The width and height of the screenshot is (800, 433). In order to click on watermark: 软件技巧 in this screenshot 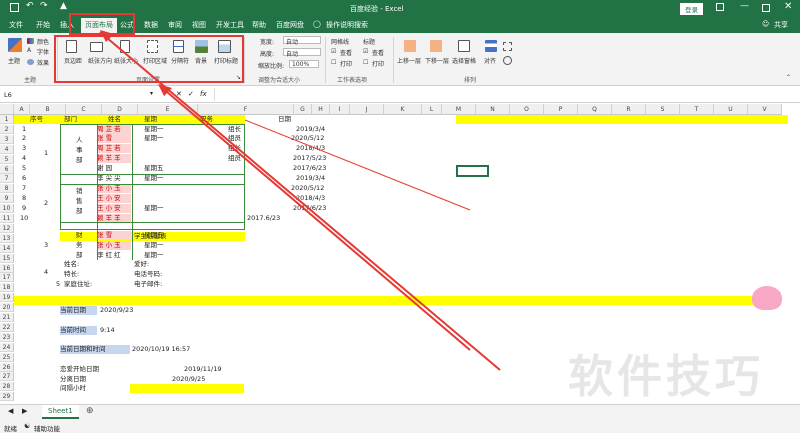, I will do `click(666, 376)`.